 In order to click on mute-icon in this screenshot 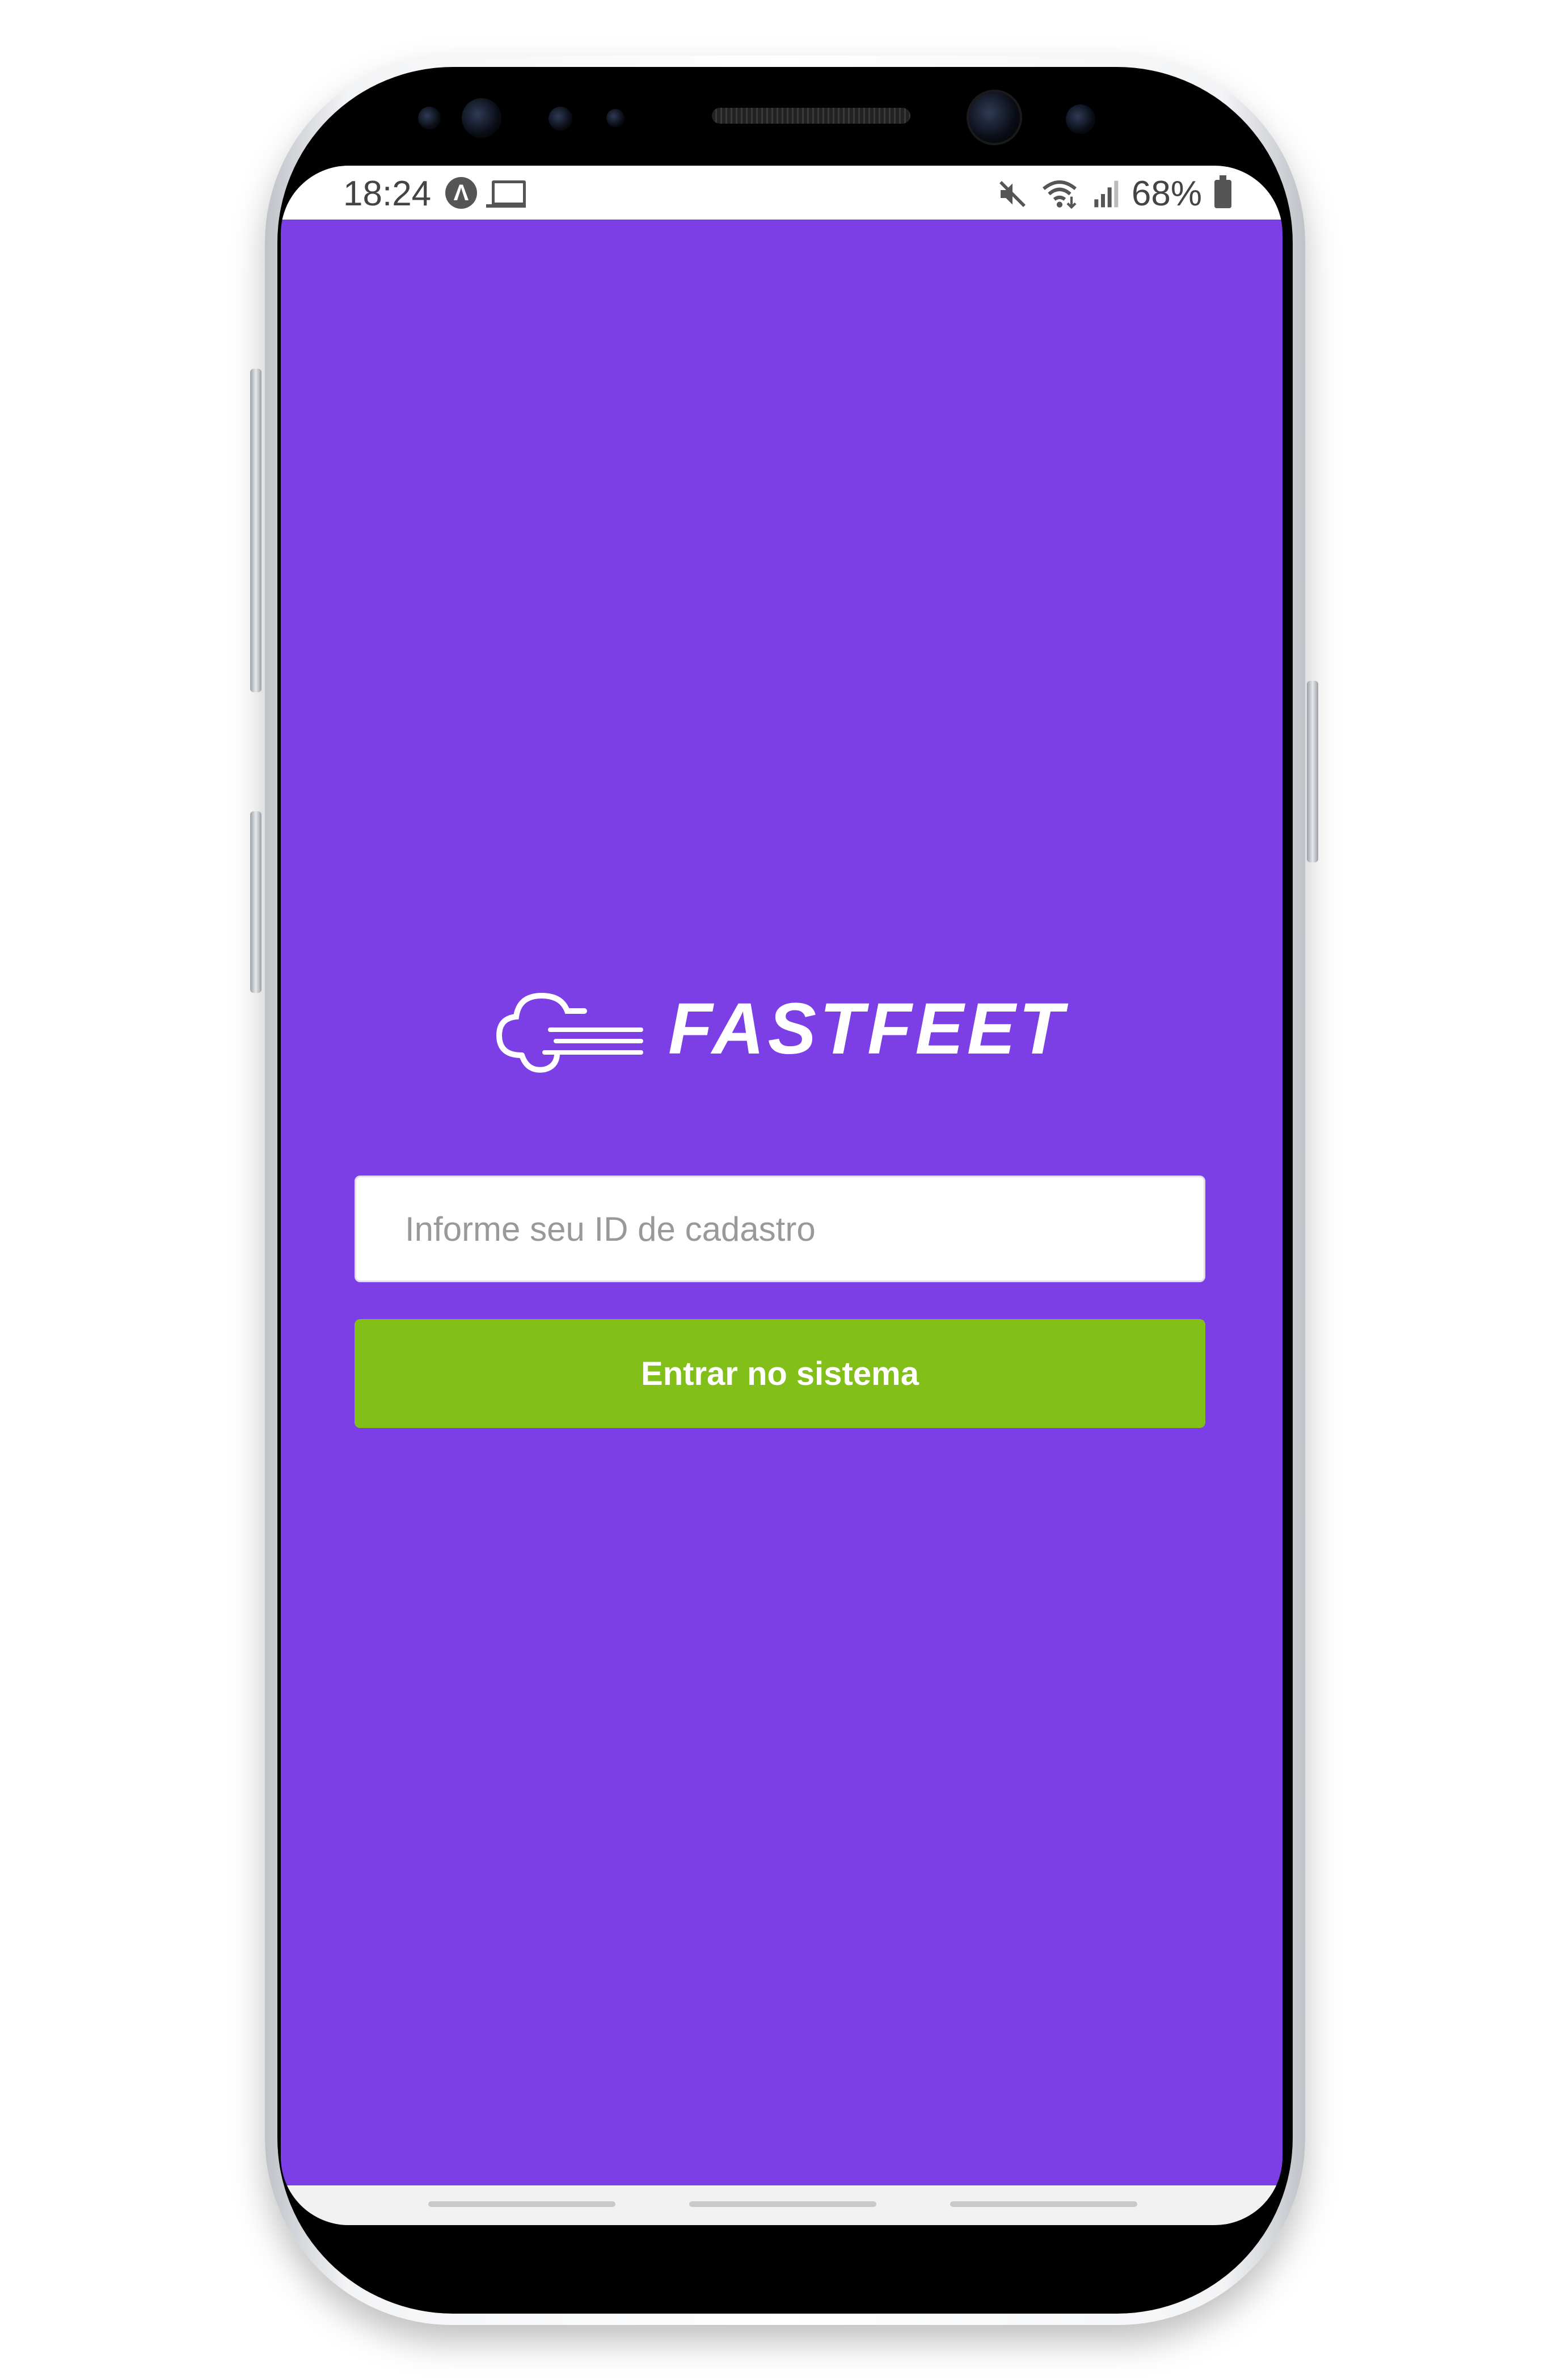, I will do `click(1013, 193)`.